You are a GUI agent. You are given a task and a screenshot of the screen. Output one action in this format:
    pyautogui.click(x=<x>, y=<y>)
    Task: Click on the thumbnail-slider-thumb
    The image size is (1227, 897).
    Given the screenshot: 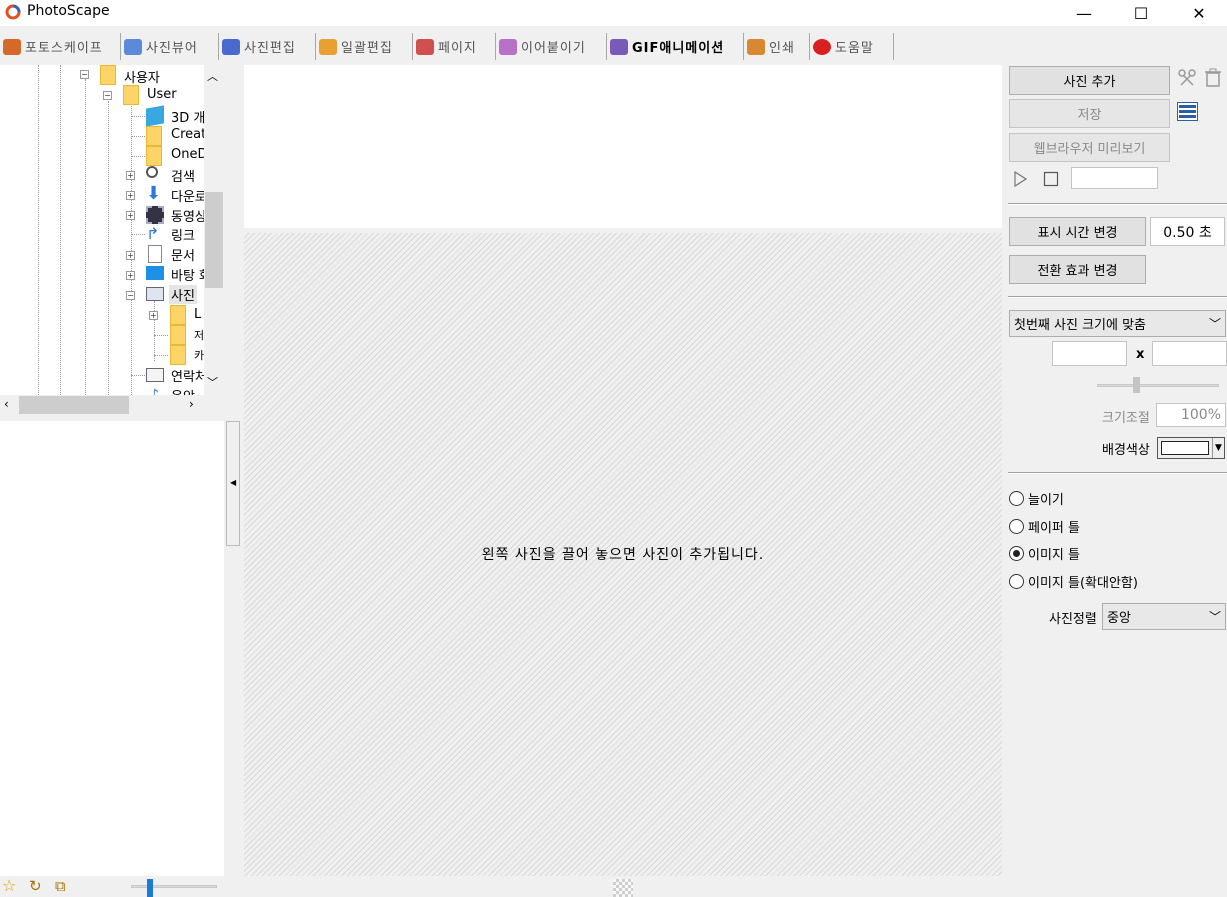 What is the action you would take?
    pyautogui.click(x=150, y=888)
    